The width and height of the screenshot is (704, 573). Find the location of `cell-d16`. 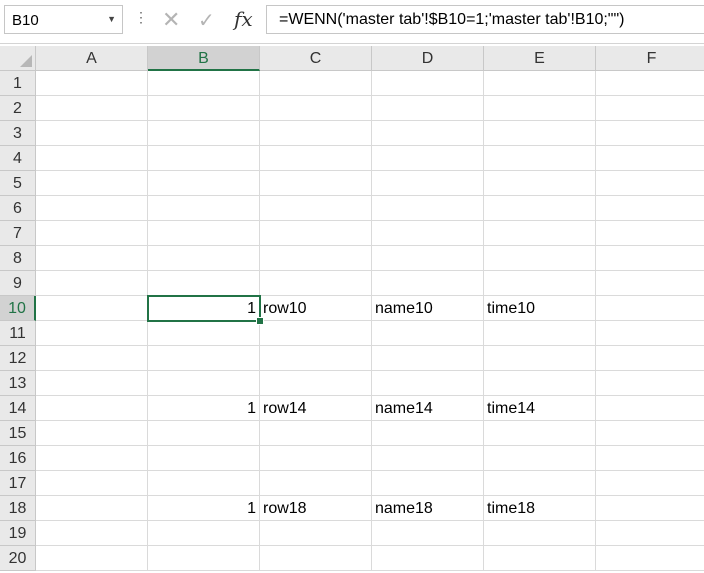

cell-d16 is located at coordinates (428, 458).